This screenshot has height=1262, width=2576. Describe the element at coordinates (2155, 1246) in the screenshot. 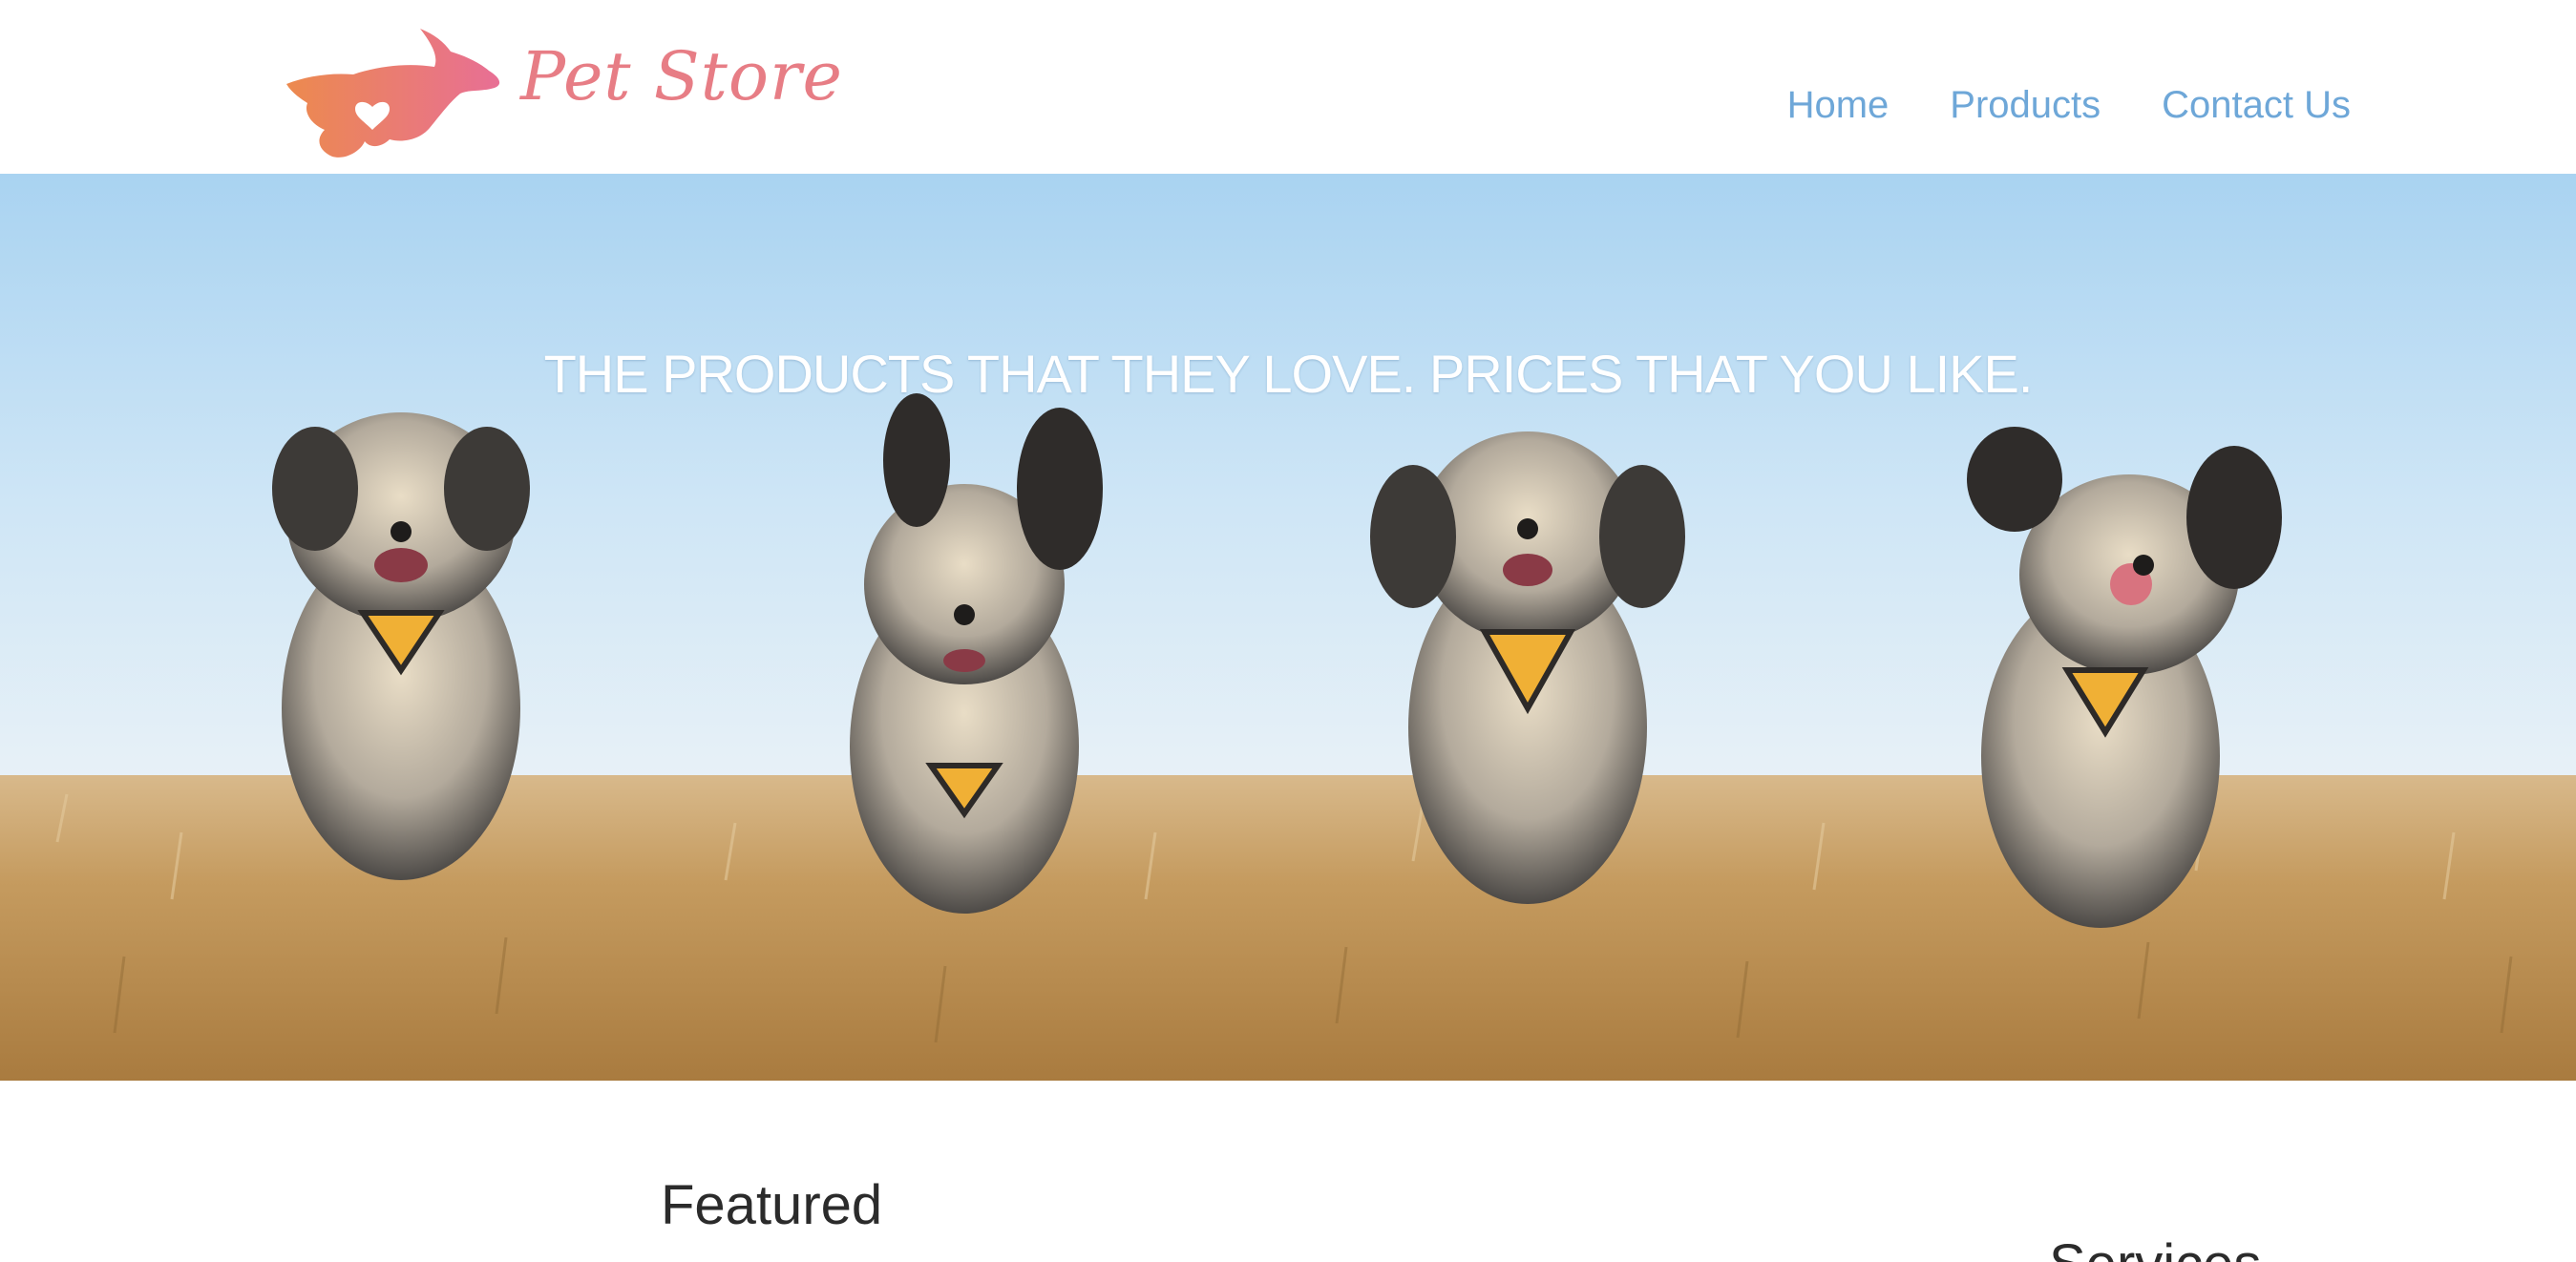

I see `services-heading: Services` at that location.